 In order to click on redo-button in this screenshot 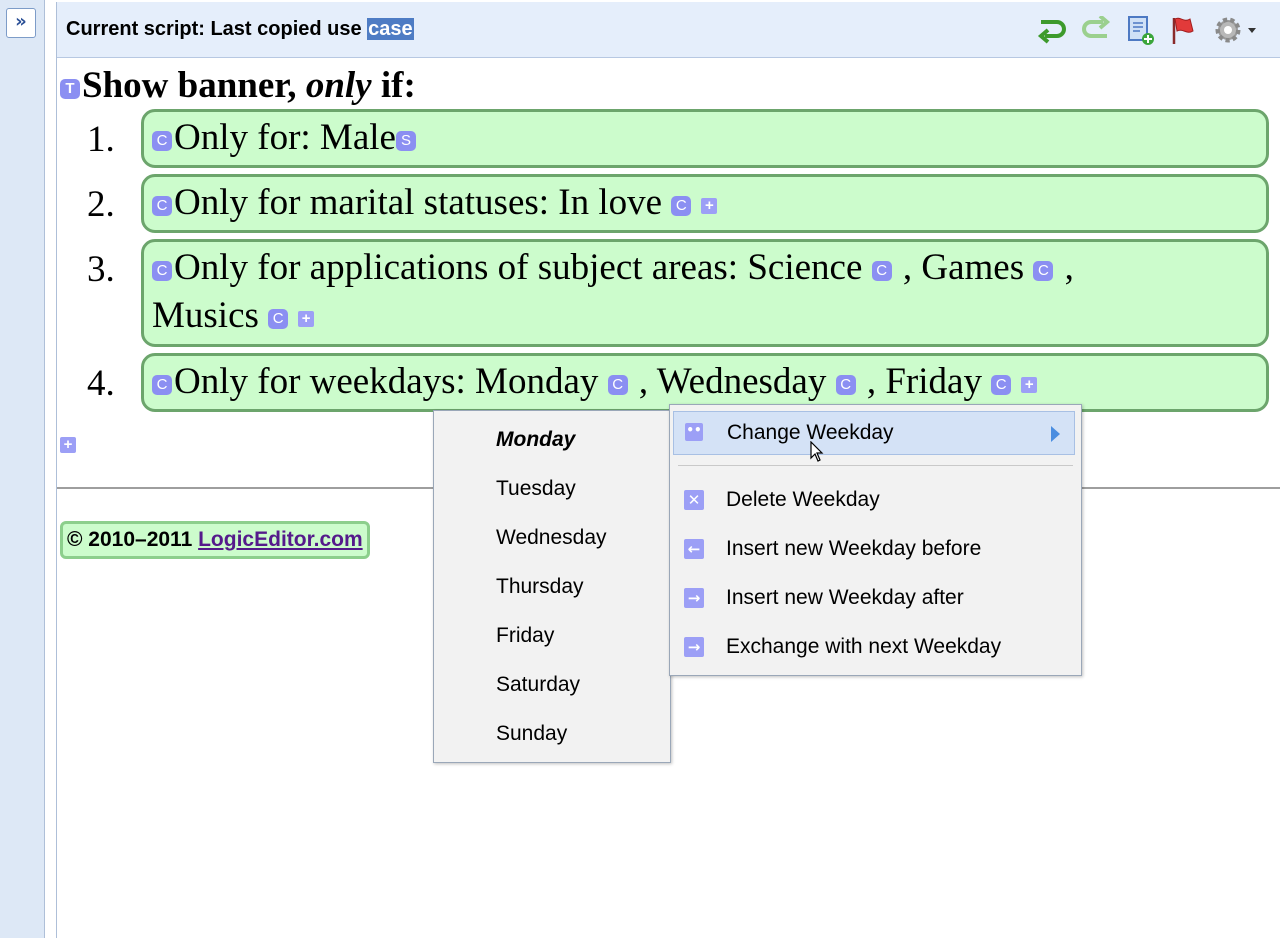, I will do `click(1096, 30)`.